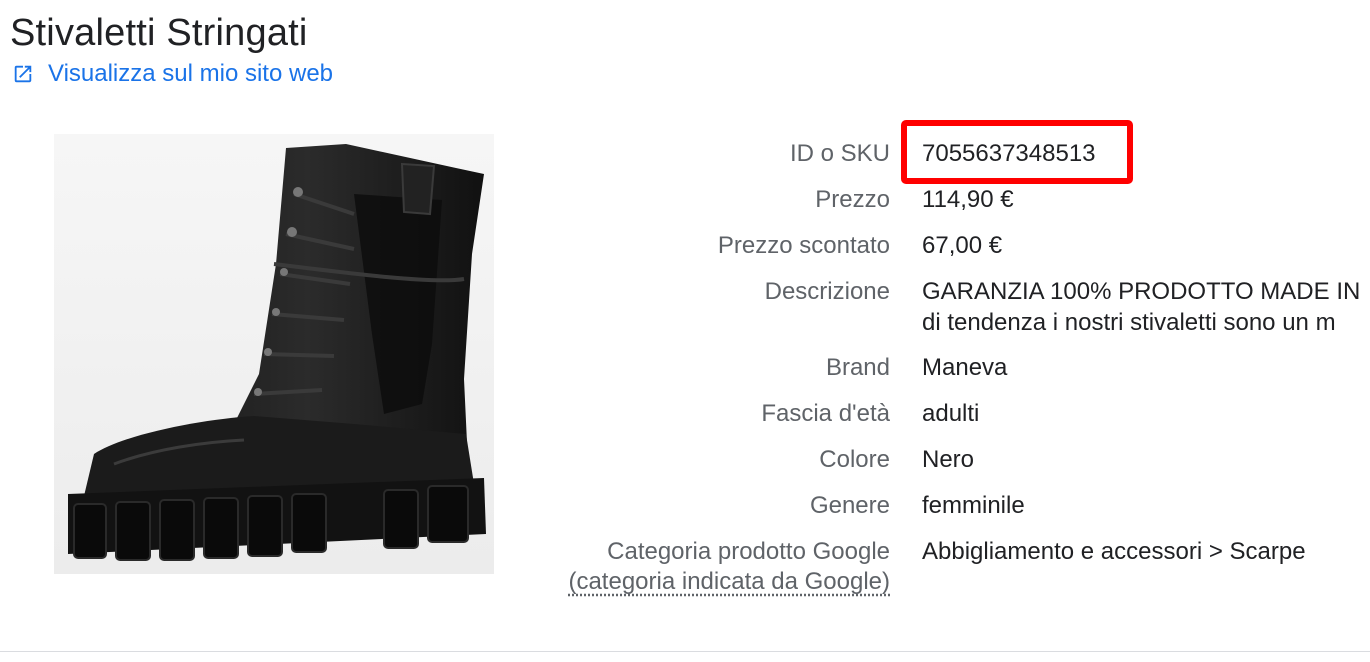 Image resolution: width=1370 pixels, height=662 pixels. Describe the element at coordinates (973, 505) in the screenshot. I see `gender-value: femminile` at that location.